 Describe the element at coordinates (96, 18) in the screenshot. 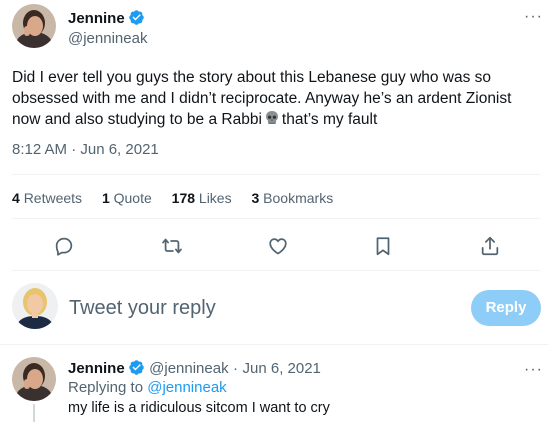

I see `author-name: Jennine` at that location.